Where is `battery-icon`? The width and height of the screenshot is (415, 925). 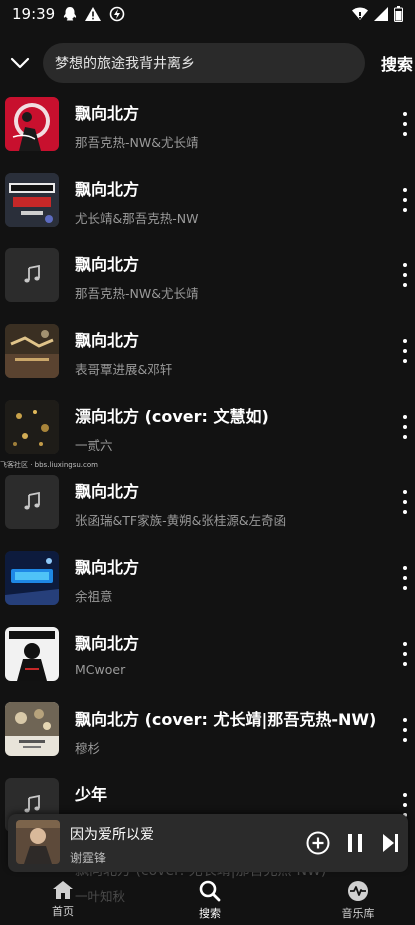 battery-icon is located at coordinates (398, 14).